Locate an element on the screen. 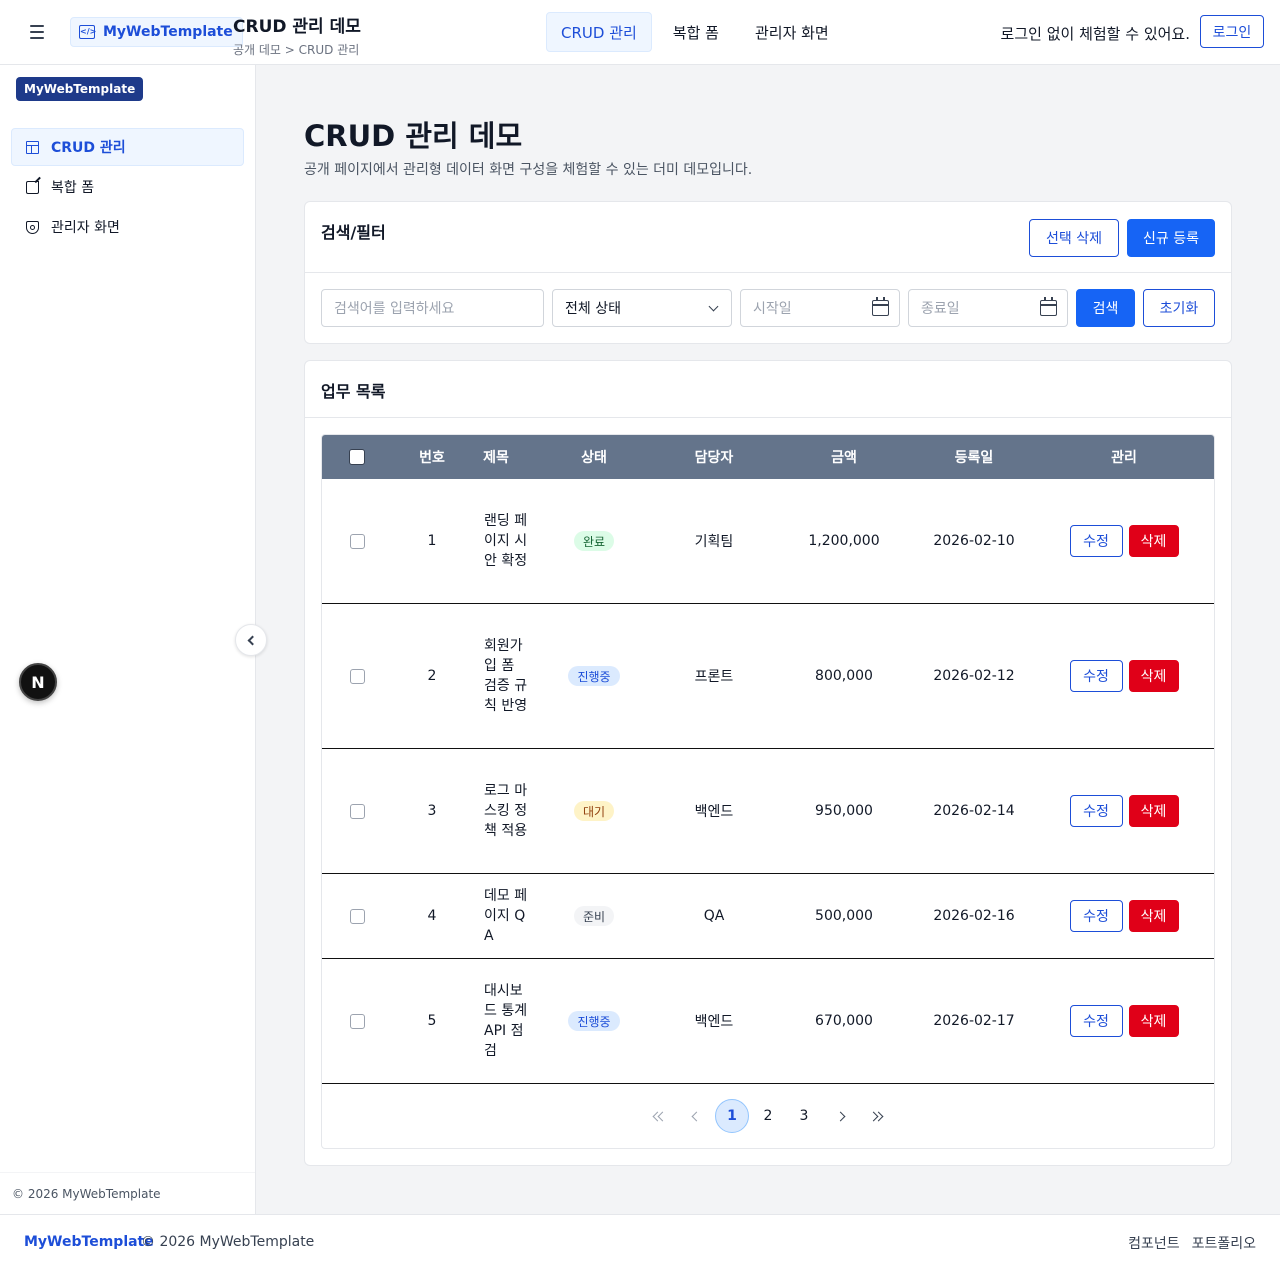  row-no: 1 is located at coordinates (432, 541).